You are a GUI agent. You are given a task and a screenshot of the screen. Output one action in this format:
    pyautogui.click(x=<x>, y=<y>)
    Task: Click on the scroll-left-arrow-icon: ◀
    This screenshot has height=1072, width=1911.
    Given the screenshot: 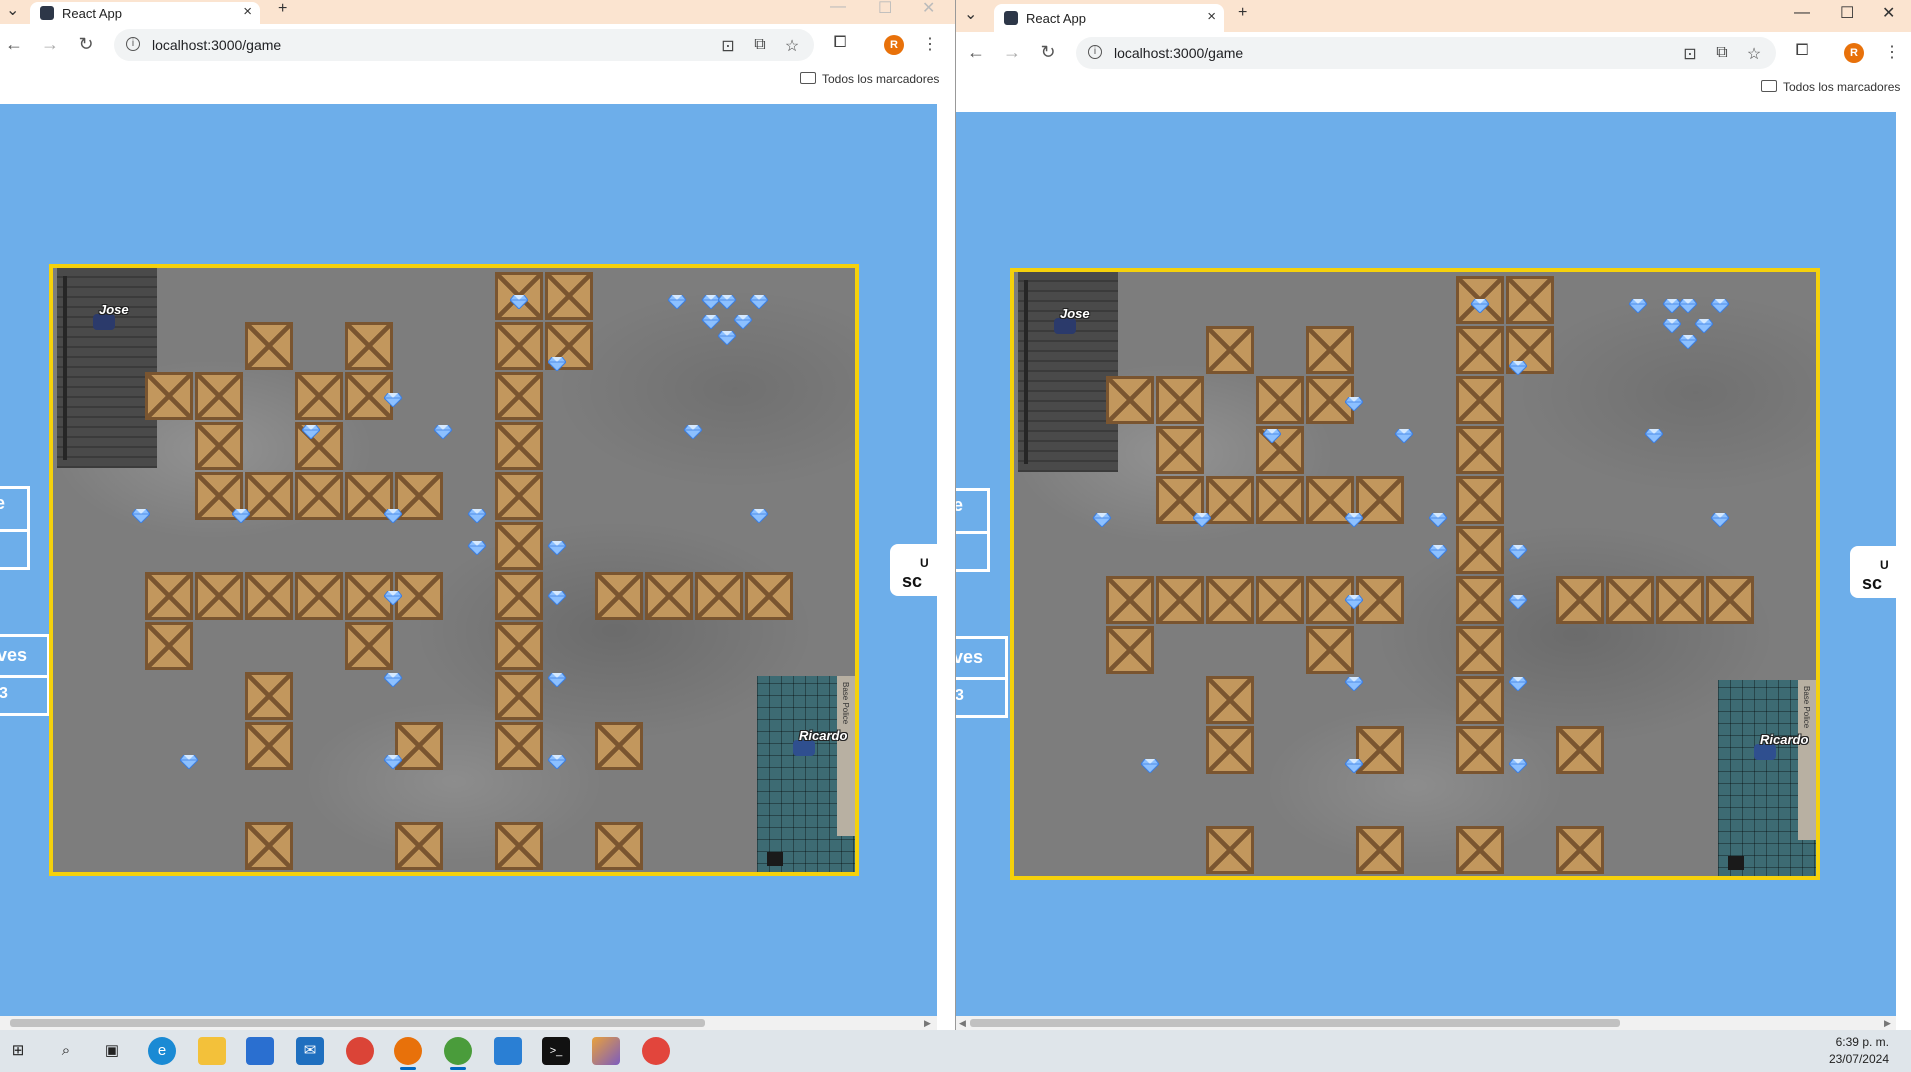 What is the action you would take?
    pyautogui.click(x=962, y=1023)
    